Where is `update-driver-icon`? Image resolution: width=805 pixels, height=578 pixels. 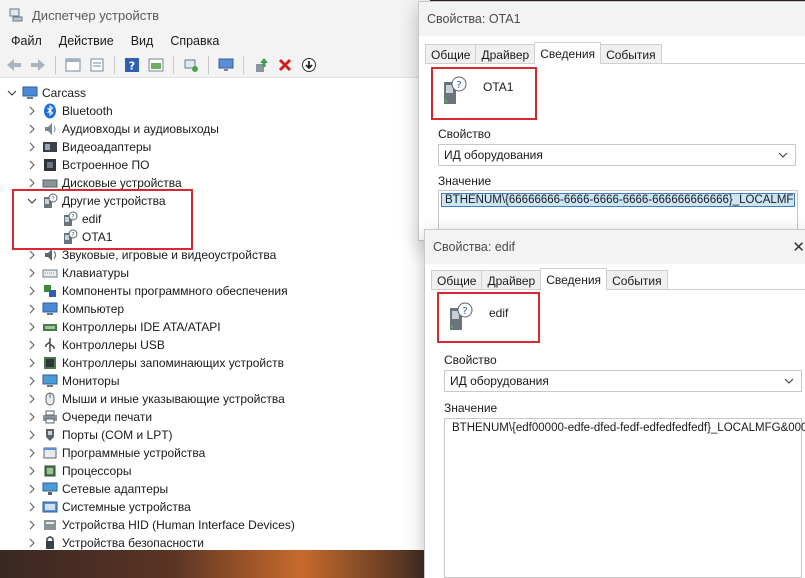 update-driver-icon is located at coordinates (261, 65).